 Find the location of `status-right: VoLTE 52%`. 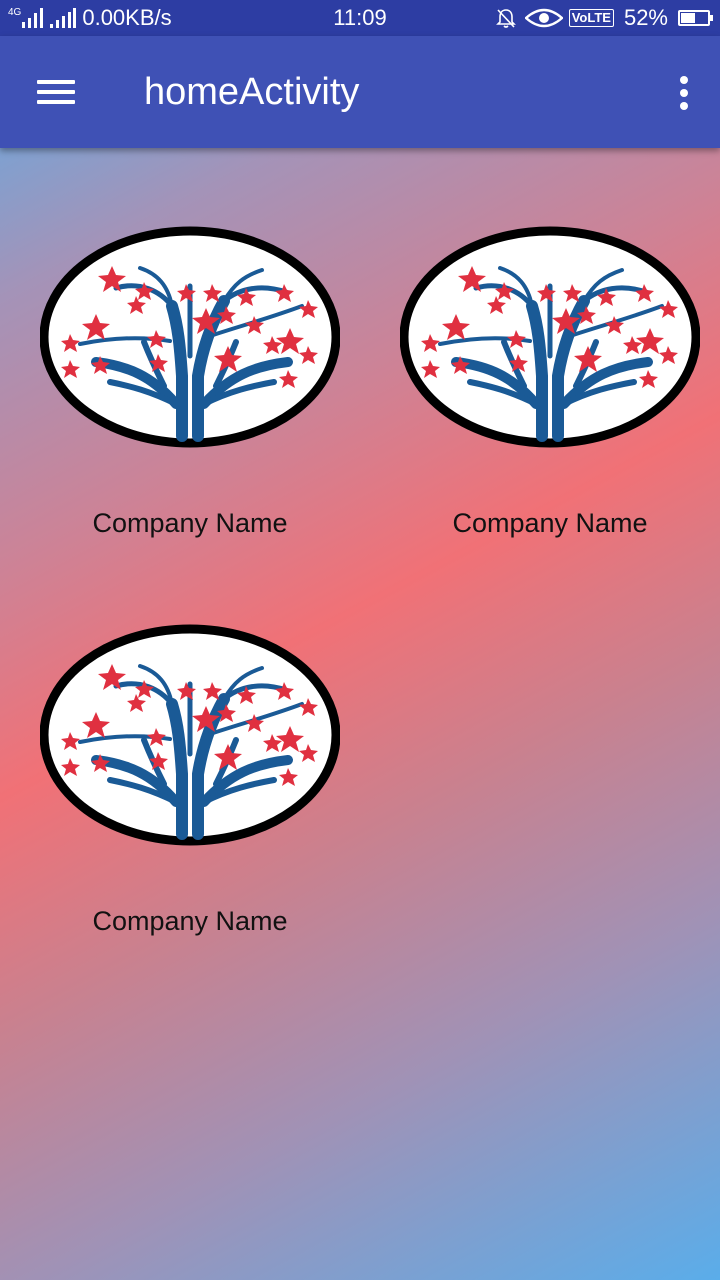

status-right: VoLTE 52% is located at coordinates (604, 18).